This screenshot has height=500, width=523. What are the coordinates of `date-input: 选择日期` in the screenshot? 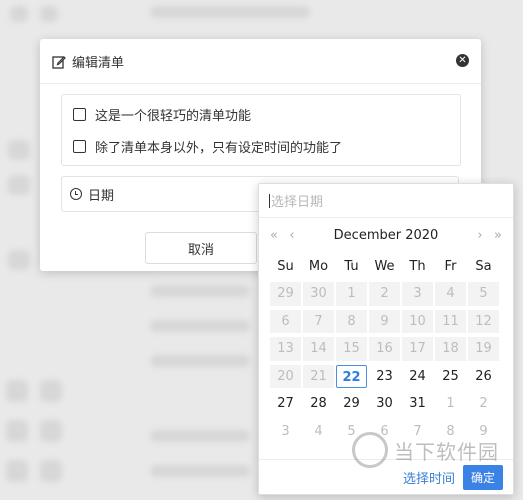 It's located at (386, 201).